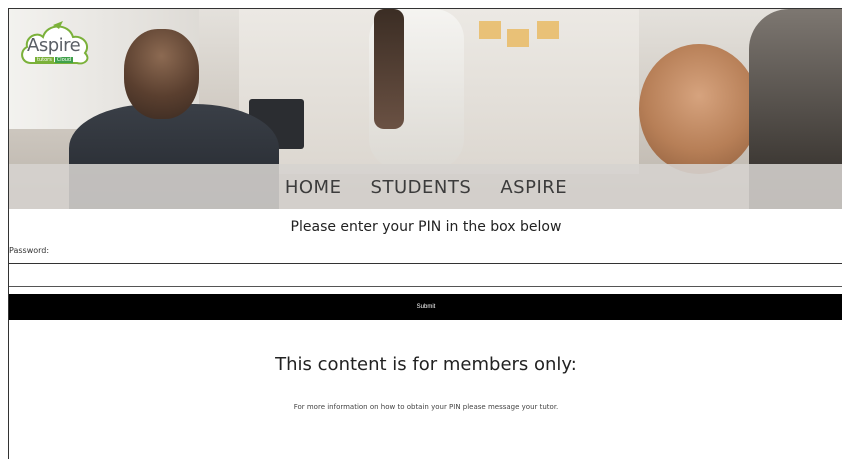 This screenshot has height=459, width=842. I want to click on members-heading: This content is for members only:, so click(426, 364).